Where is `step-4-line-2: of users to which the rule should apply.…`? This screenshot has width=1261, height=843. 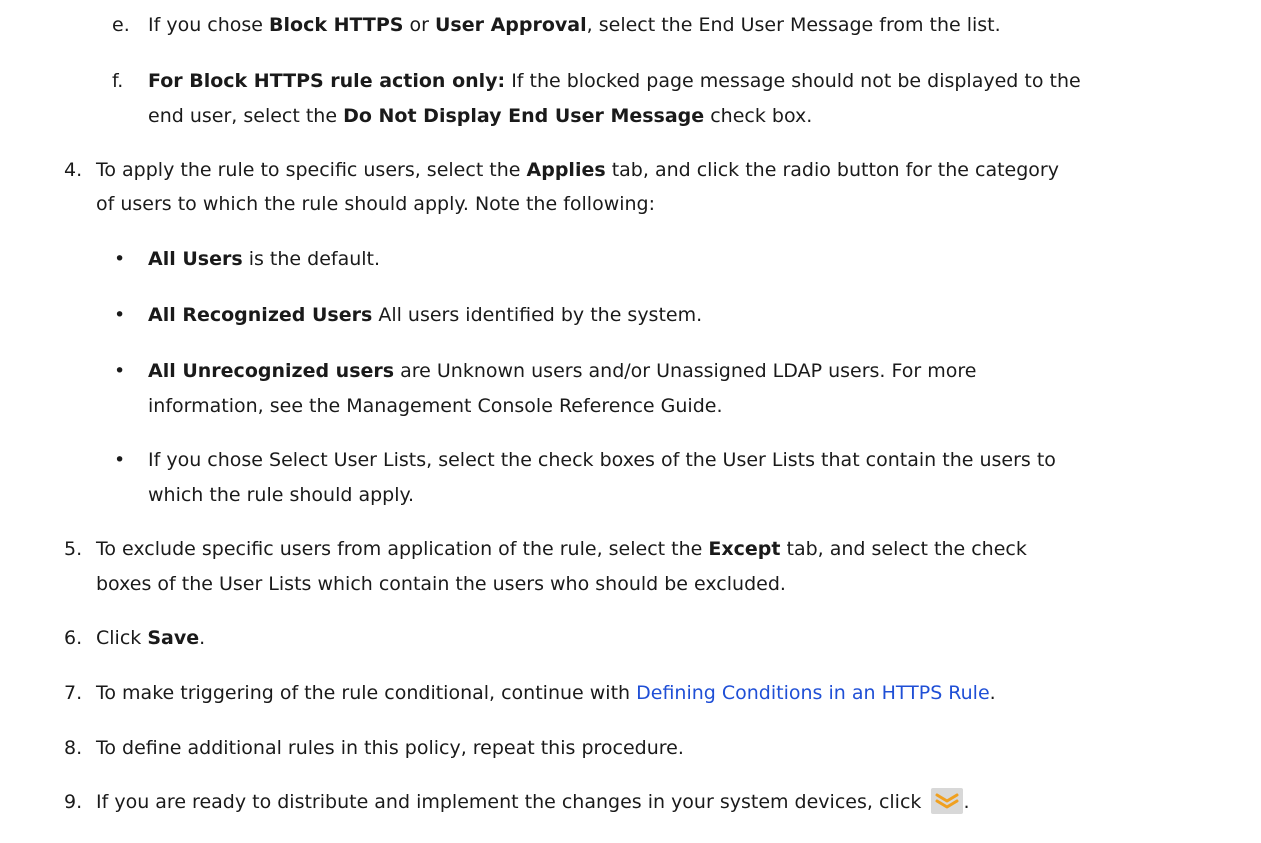 step-4-line-2: of users to which the rule should apply.… is located at coordinates (376, 204).